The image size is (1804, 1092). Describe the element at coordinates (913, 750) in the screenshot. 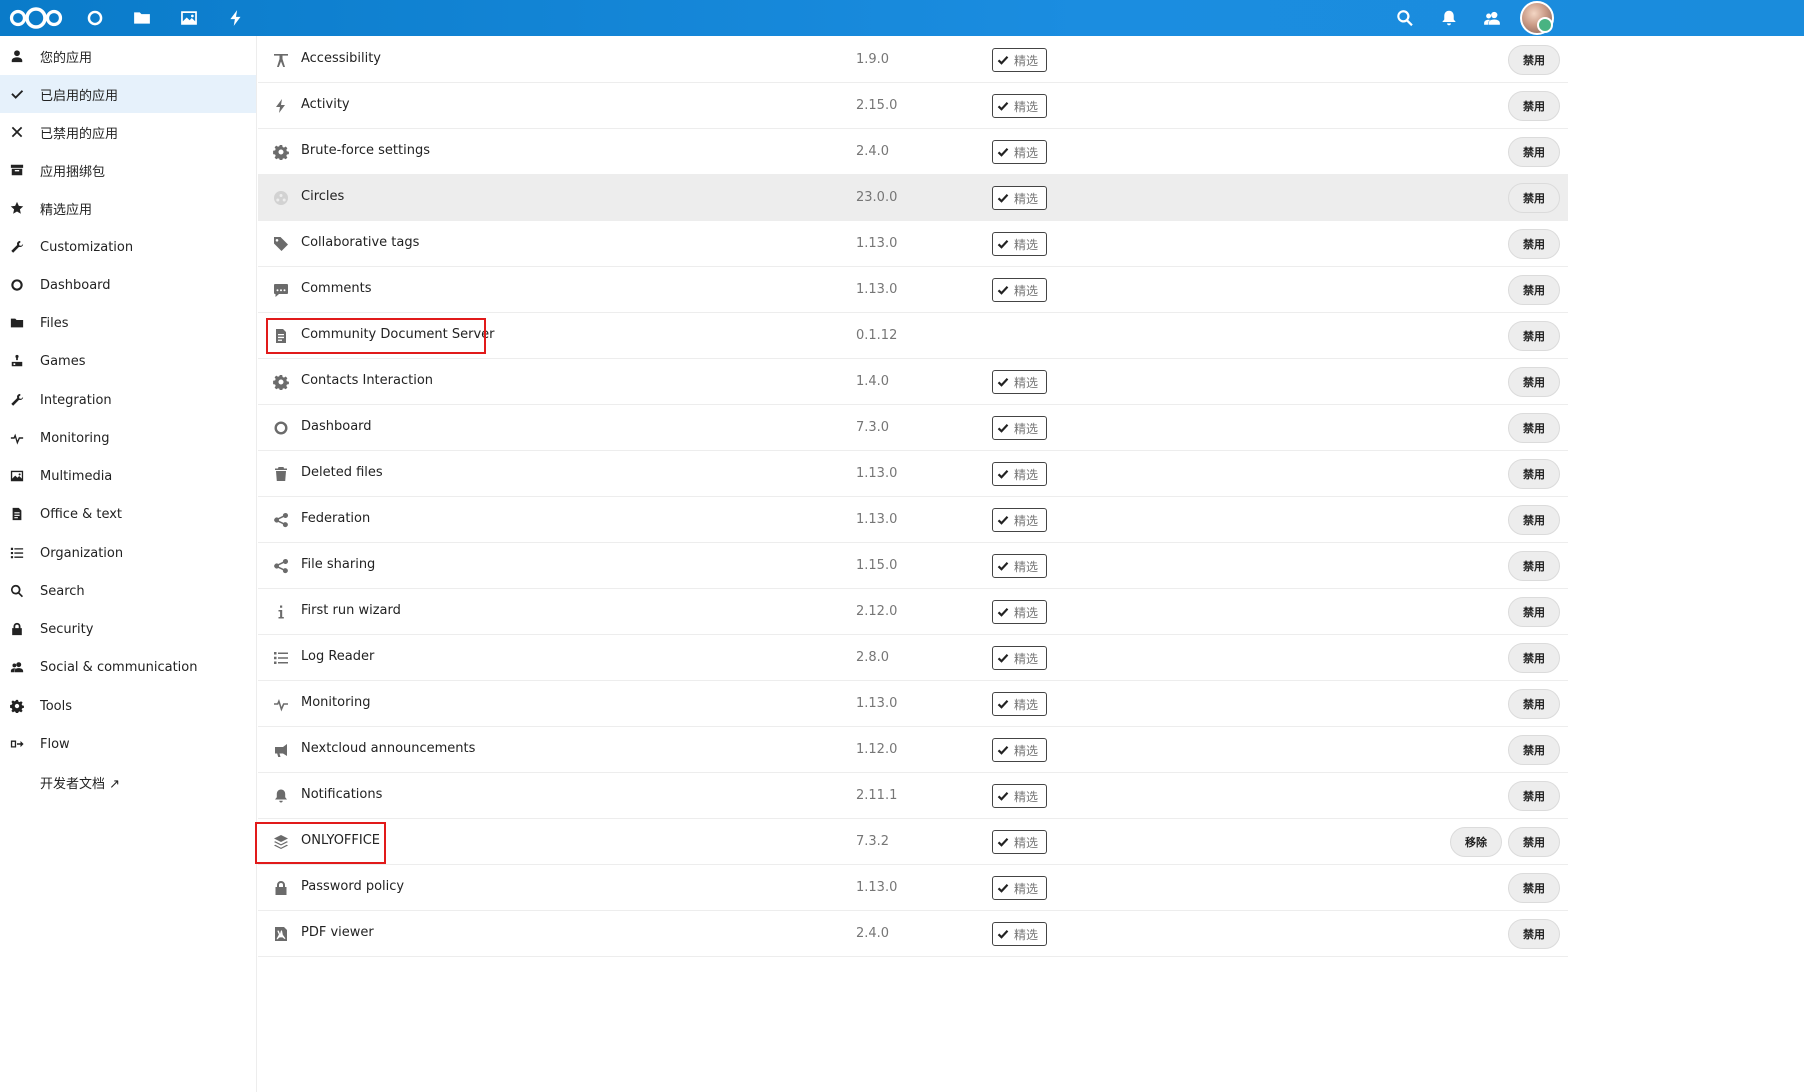

I see `app-row: Nextcloud announcements 1.12.0 精选 禁用` at that location.